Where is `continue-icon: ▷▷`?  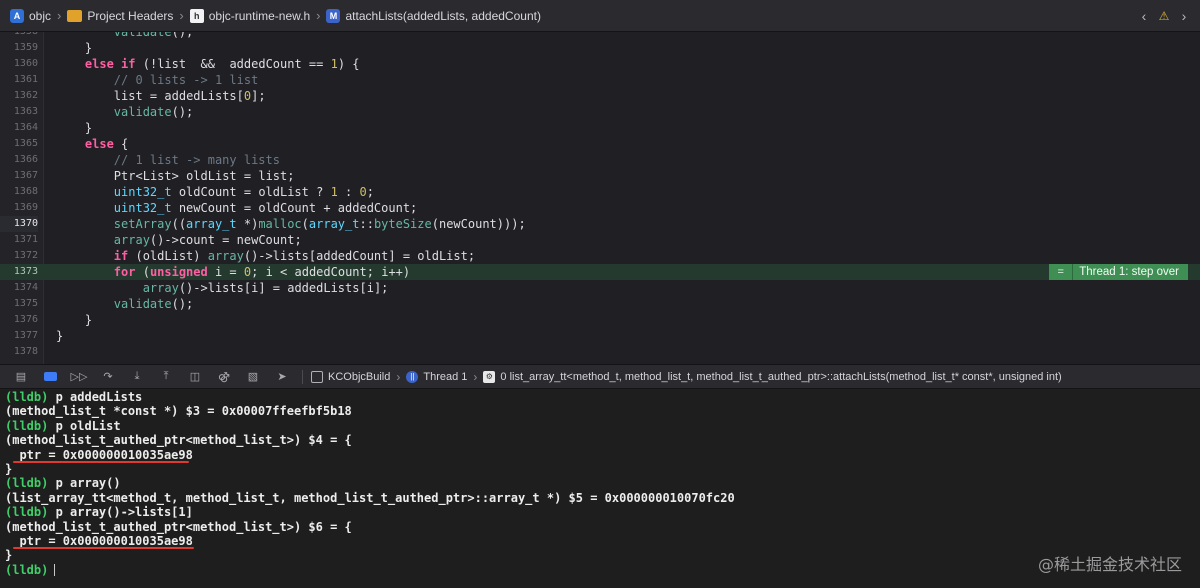 continue-icon: ▷▷ is located at coordinates (79, 377).